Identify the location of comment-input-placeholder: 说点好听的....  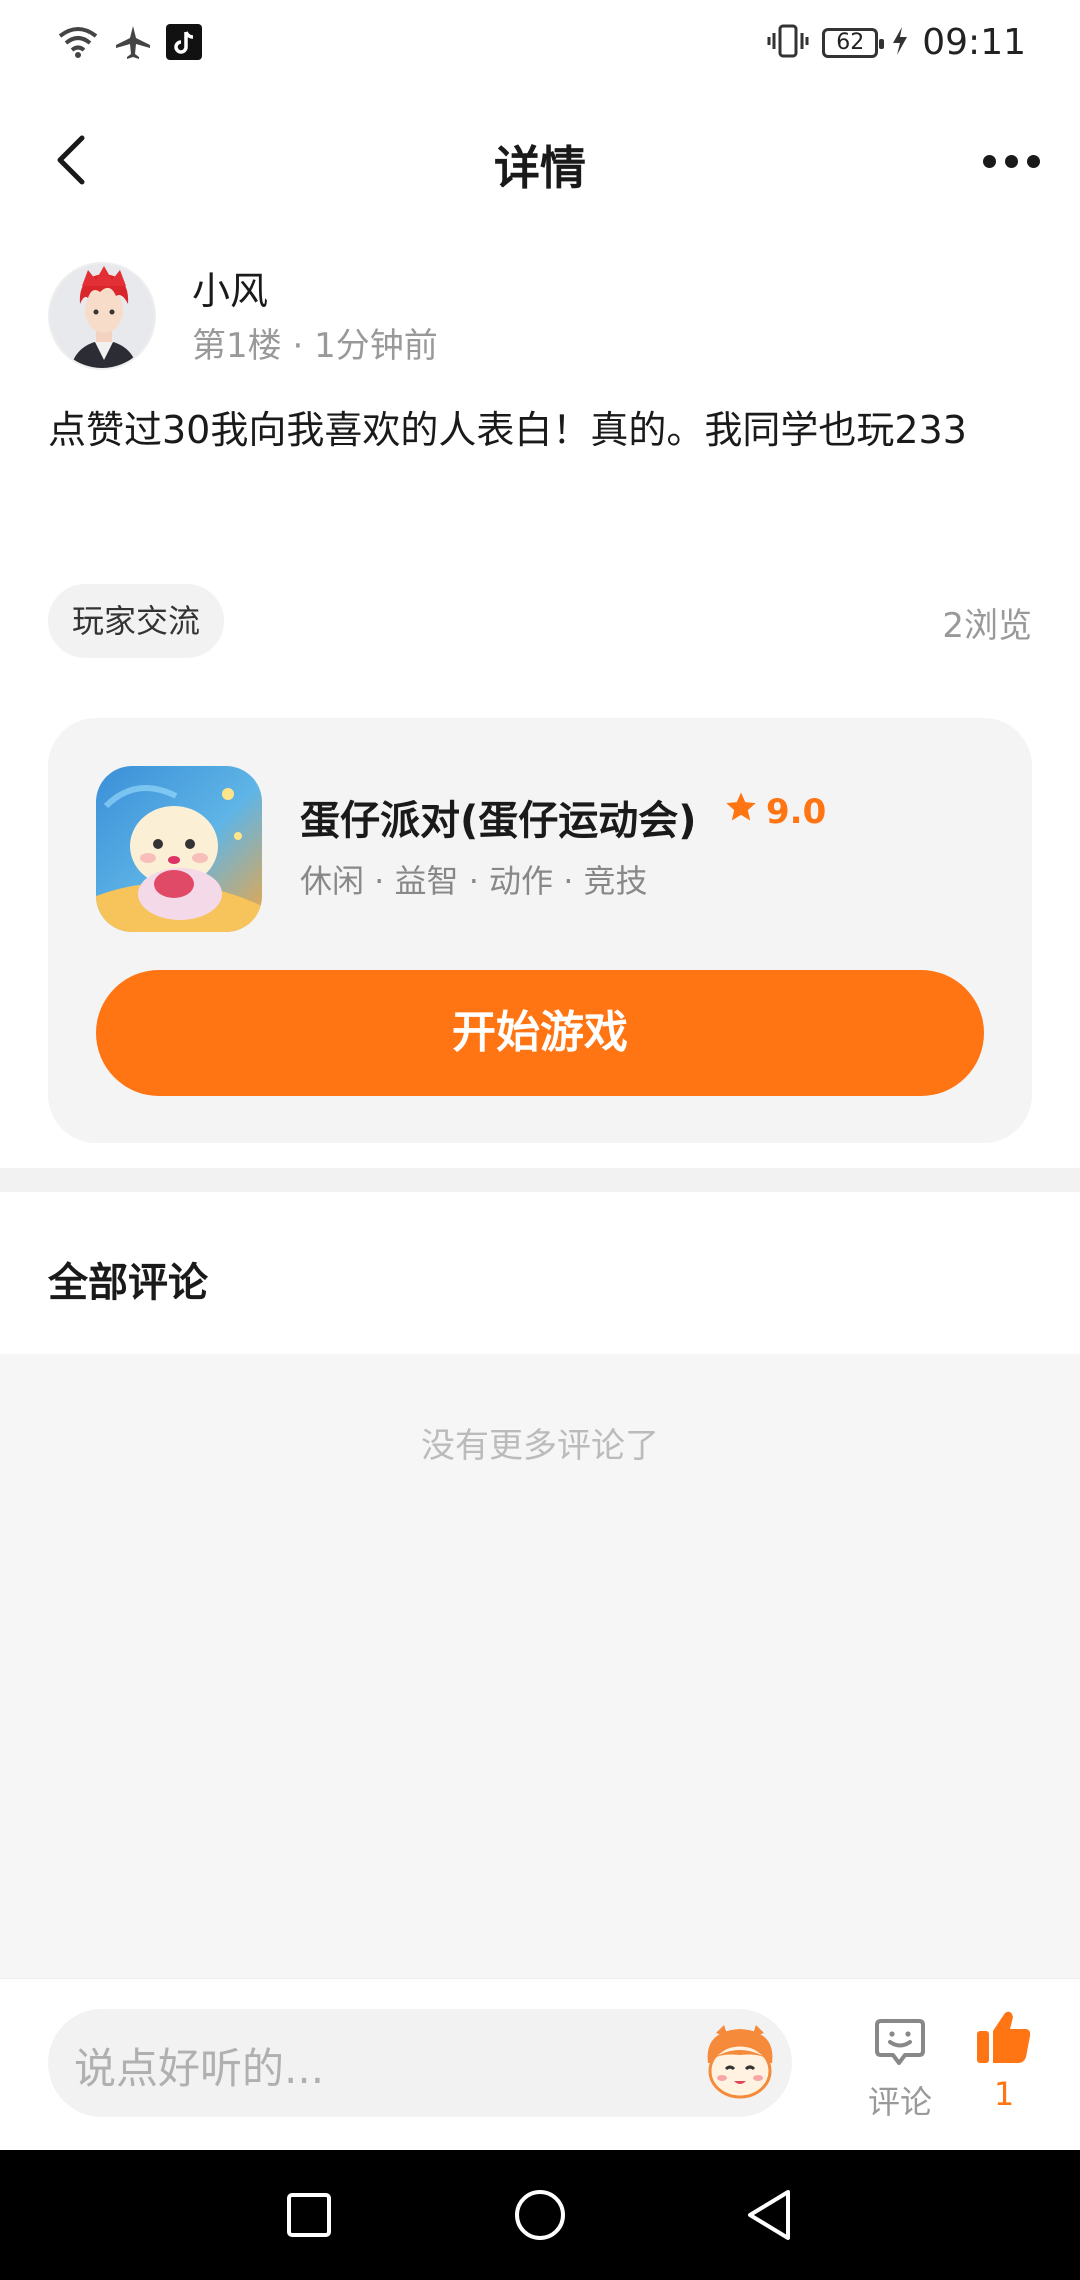
(199, 2068).